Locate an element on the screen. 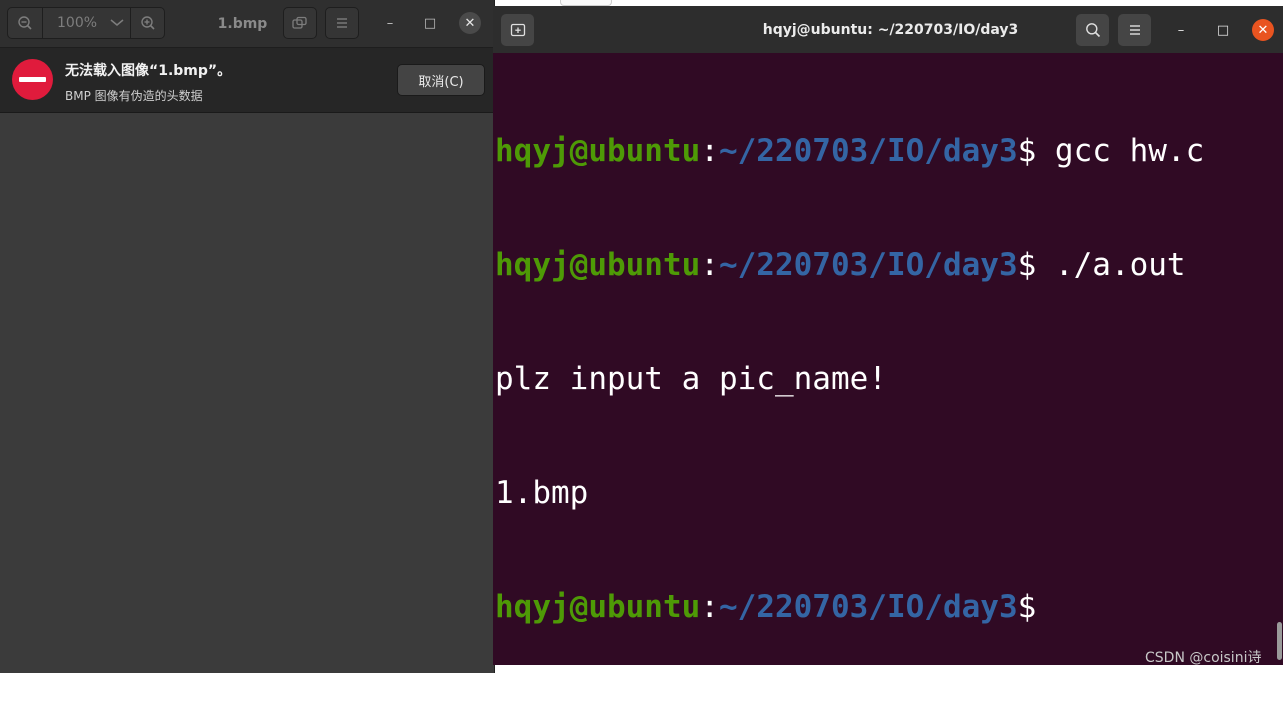  command-text: $ ./a.out is located at coordinates (1101, 265).